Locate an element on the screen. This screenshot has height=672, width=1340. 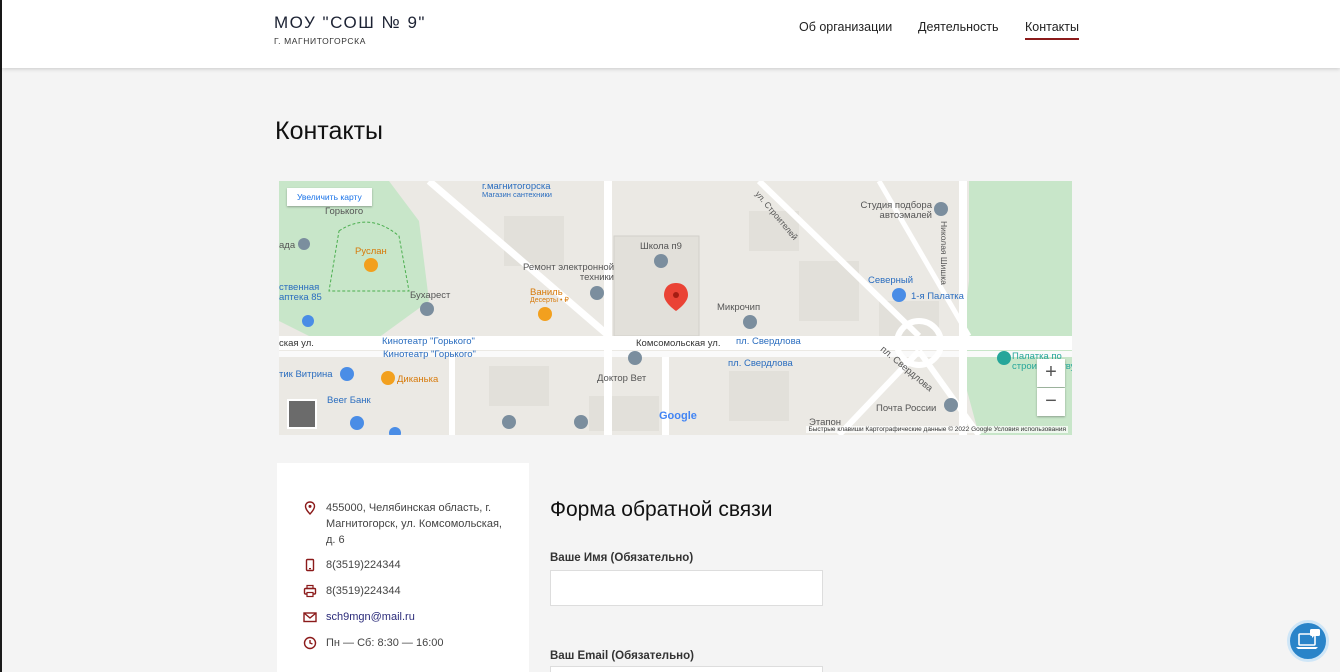
name-label: Ваше Имя (Обязательно) is located at coordinates (622, 558).